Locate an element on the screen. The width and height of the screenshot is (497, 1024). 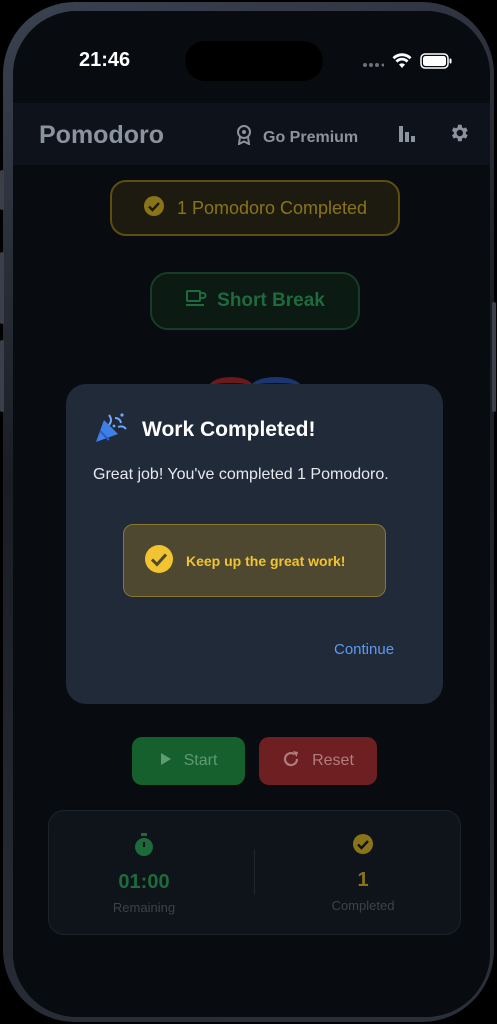
encouragement-label: Keep up the great work! is located at coordinates (266, 560).